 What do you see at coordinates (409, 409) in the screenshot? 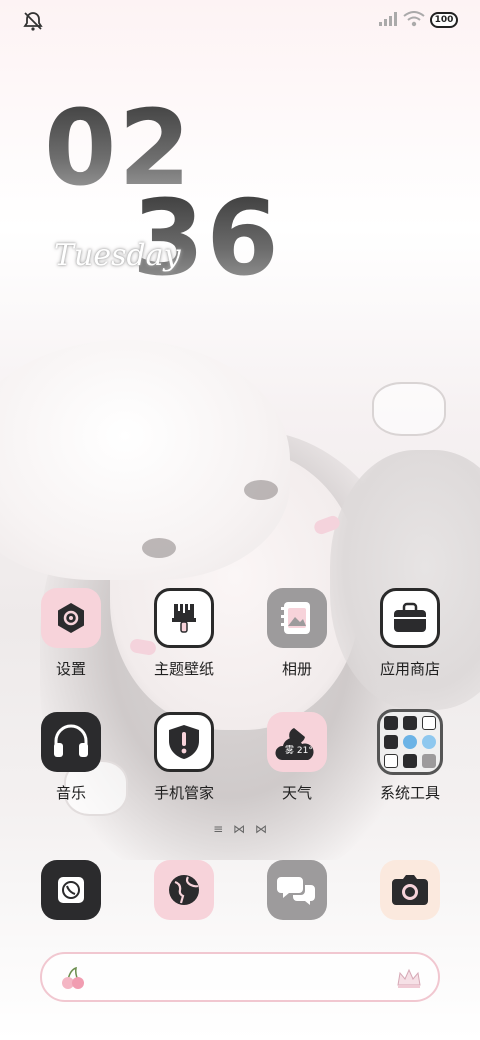
I see `kitty-sticker-icon` at bounding box center [409, 409].